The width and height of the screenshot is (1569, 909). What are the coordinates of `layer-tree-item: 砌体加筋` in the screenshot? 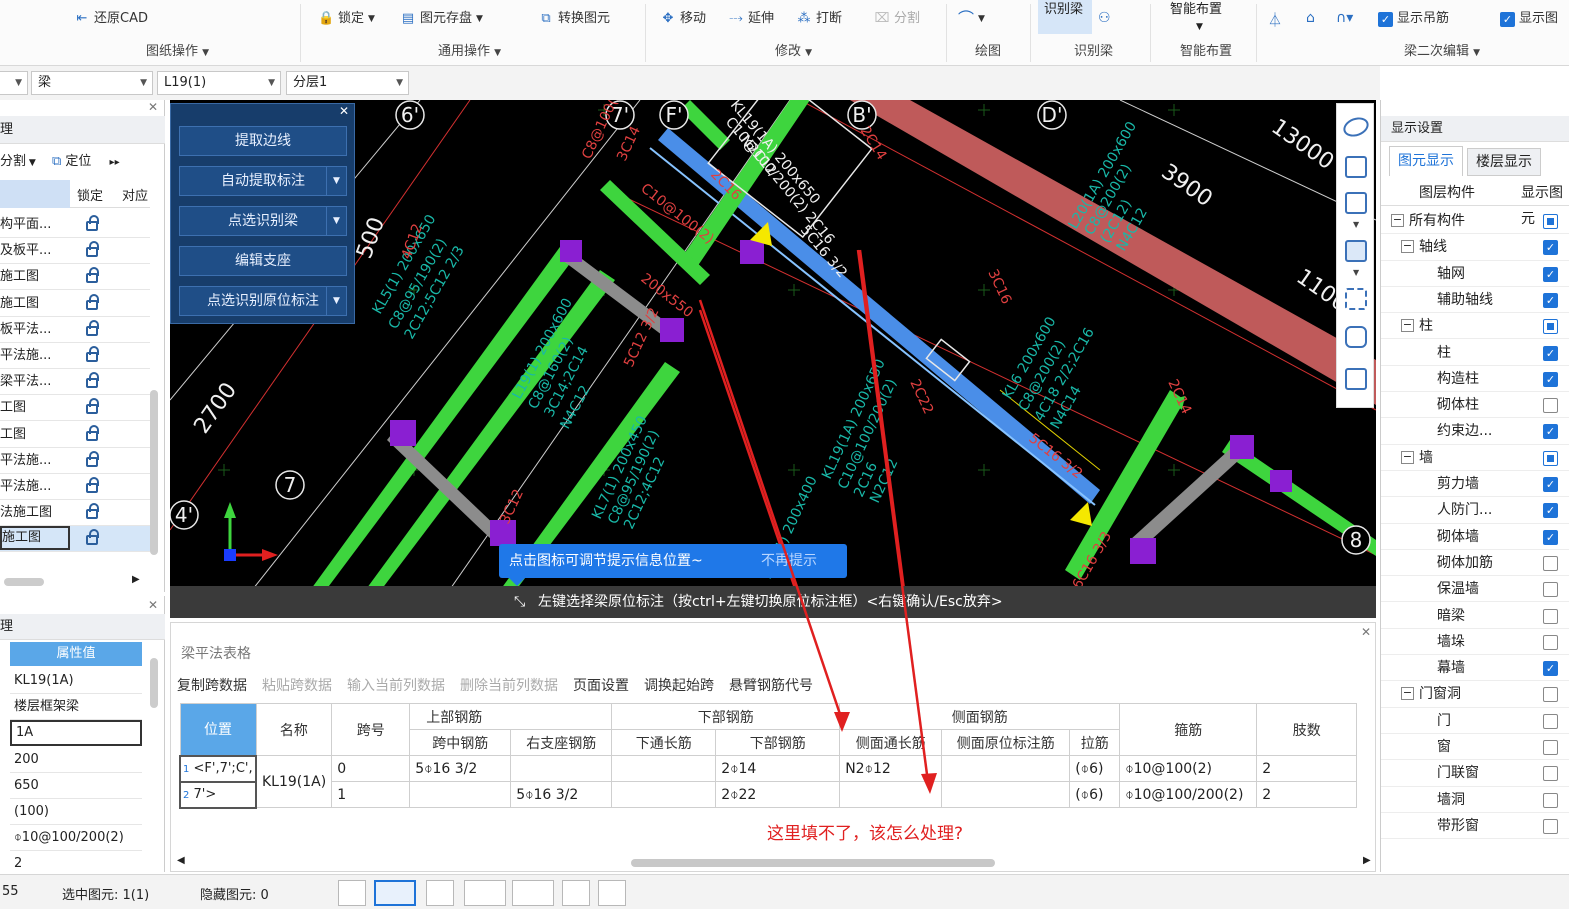 It's located at (1475, 563).